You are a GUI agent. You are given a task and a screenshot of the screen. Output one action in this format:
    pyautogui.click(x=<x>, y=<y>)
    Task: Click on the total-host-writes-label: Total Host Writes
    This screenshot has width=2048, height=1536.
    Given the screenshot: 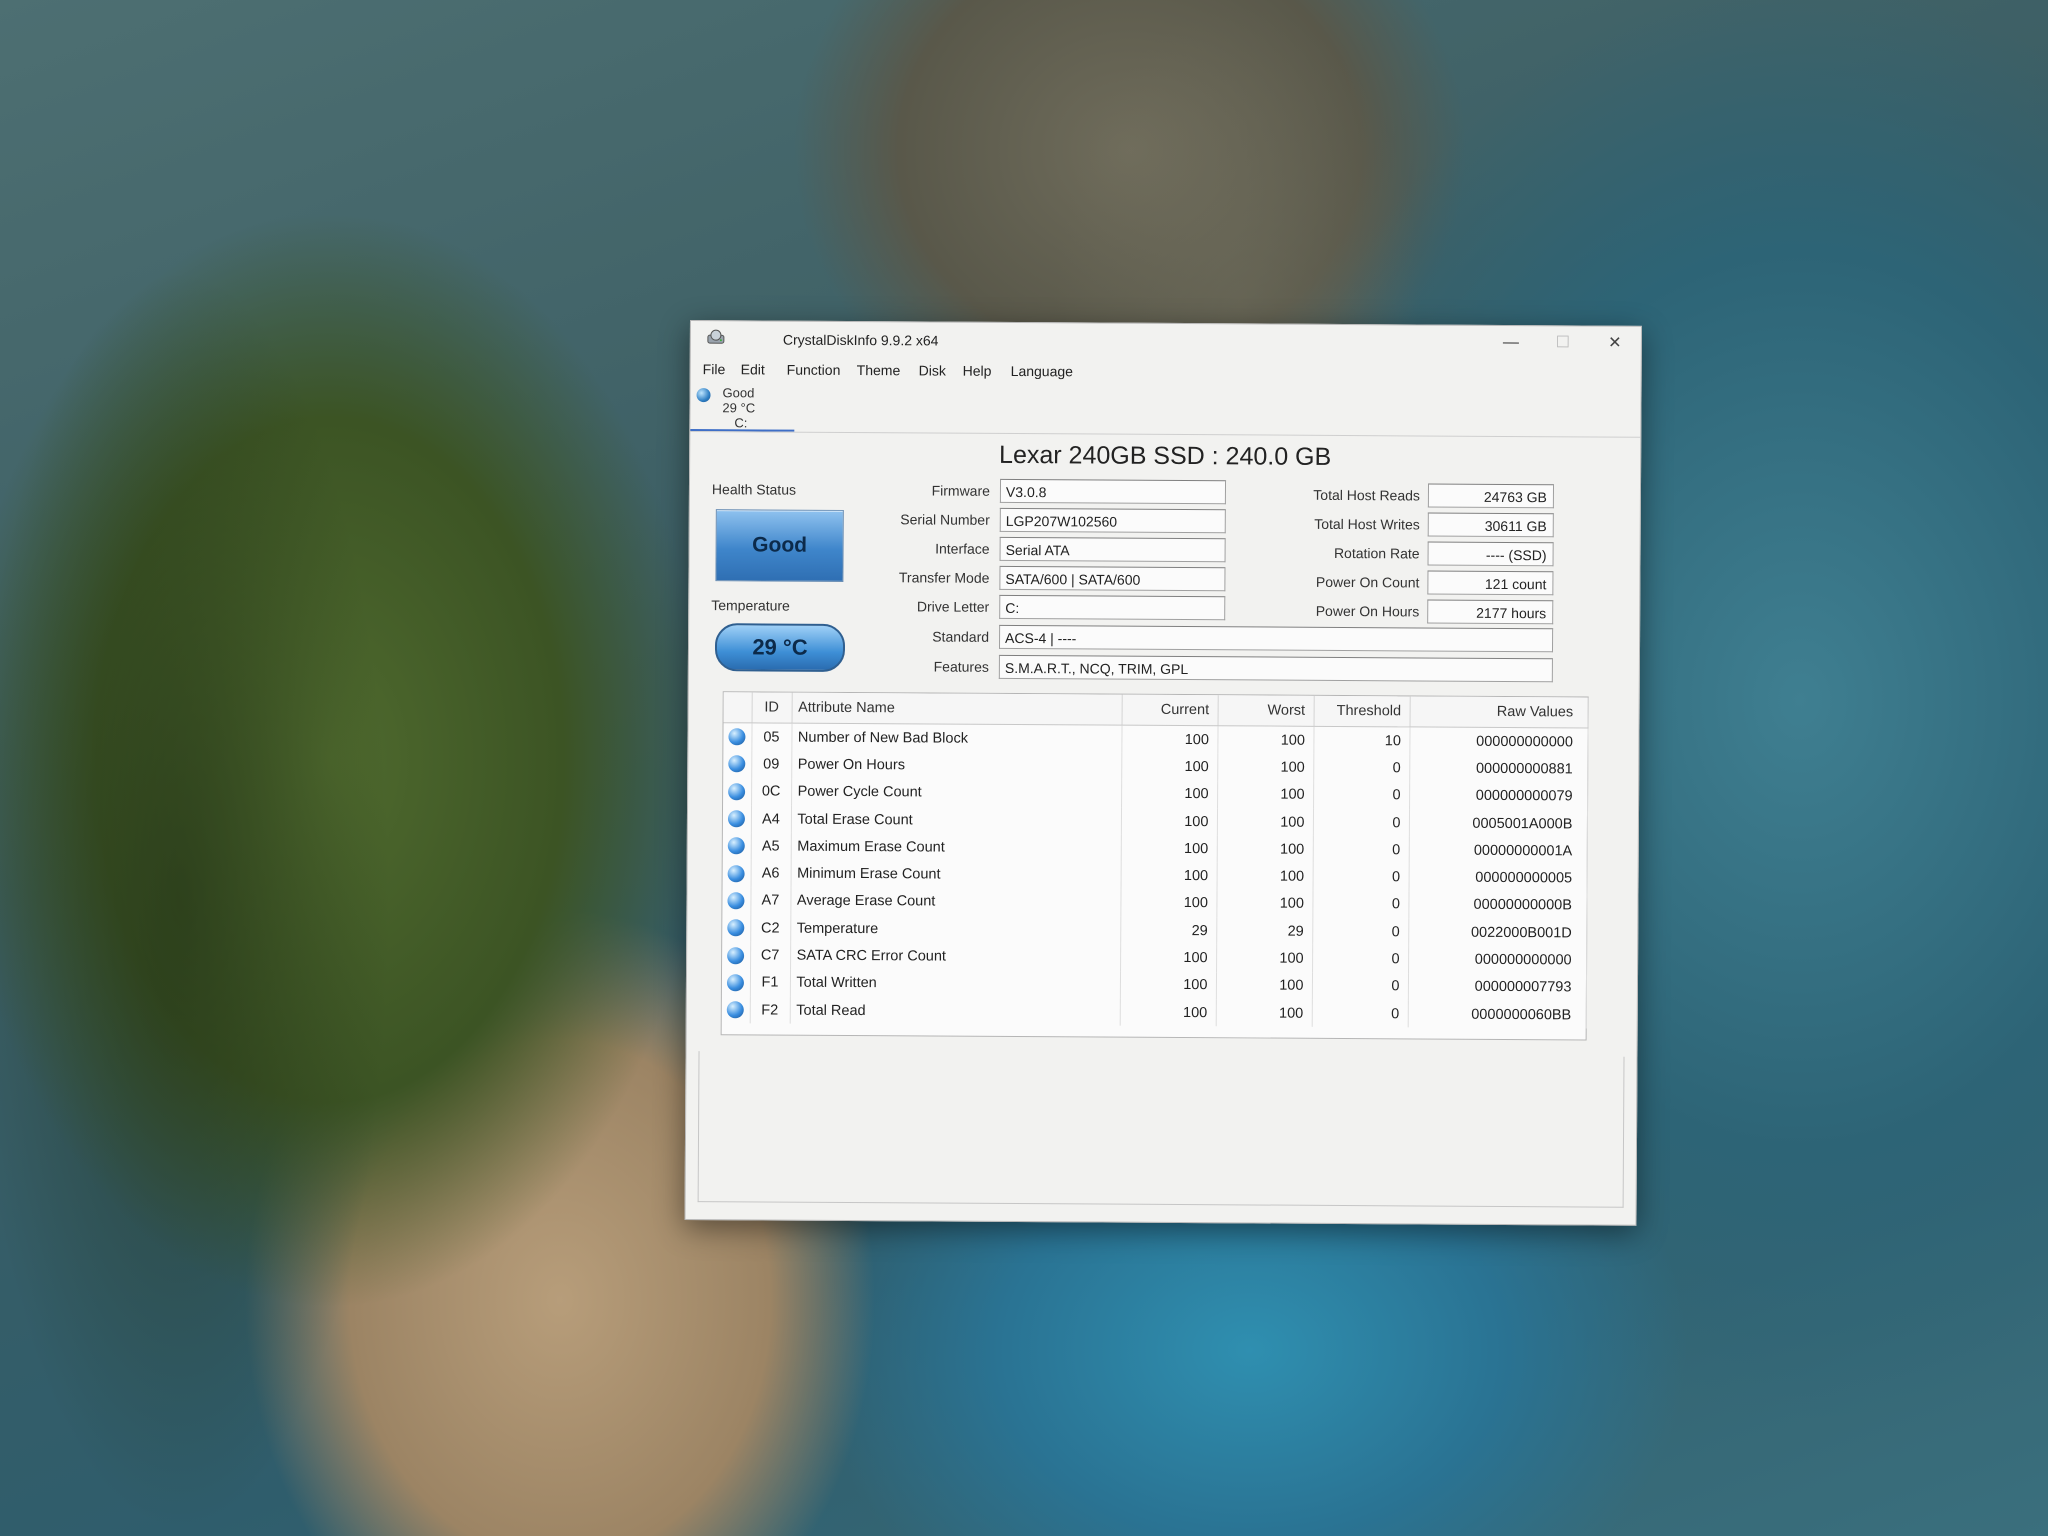 What is the action you would take?
    pyautogui.click(x=1367, y=524)
    